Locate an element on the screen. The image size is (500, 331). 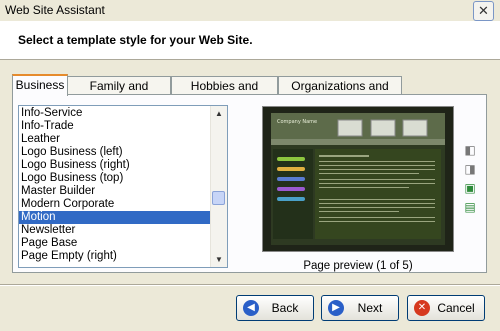
scroll-up-arrow-icon: ▲ is located at coordinates (219, 113).